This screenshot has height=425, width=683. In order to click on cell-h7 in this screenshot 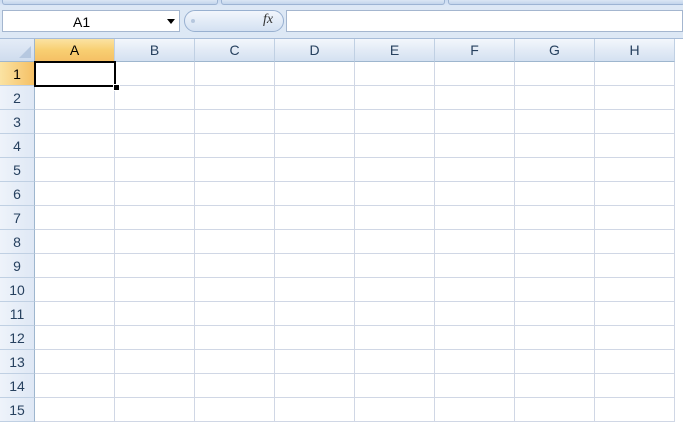, I will do `click(635, 218)`.